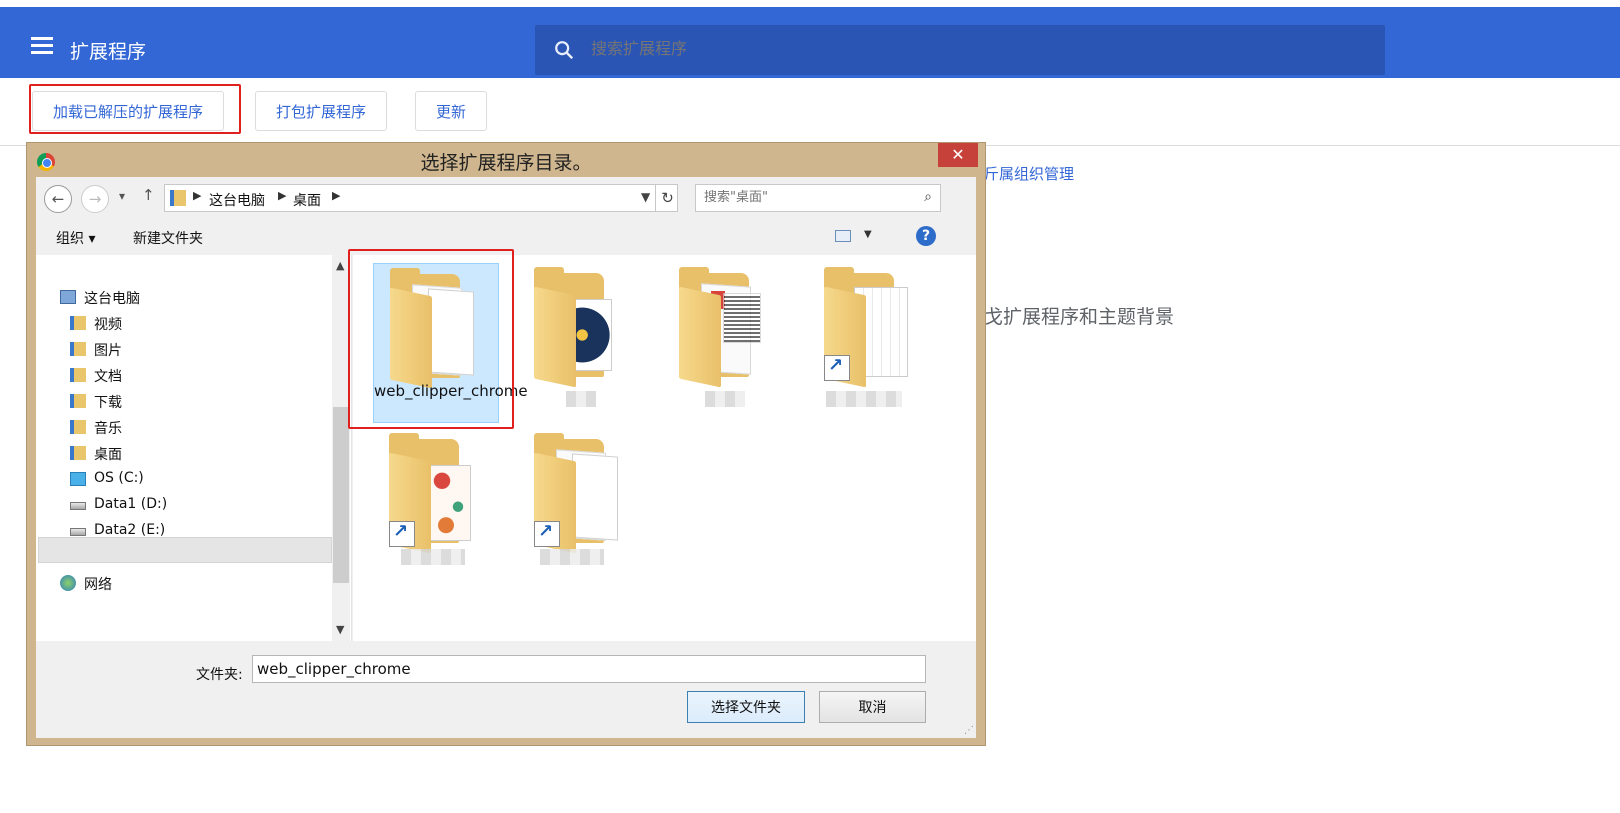  I want to click on cancel-button: 取消, so click(872, 707).